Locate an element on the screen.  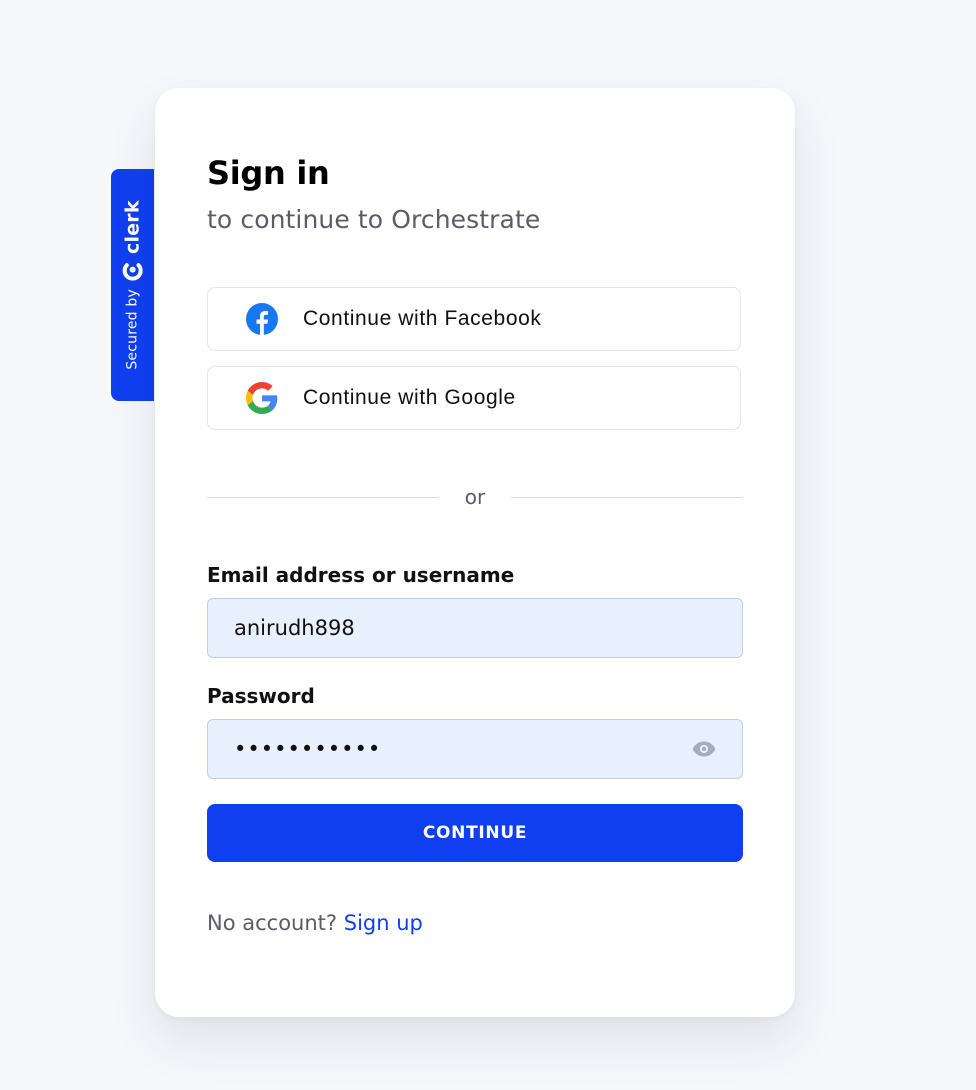
secured-by-clerk-badge: Secured by clerk is located at coordinates (132, 285).